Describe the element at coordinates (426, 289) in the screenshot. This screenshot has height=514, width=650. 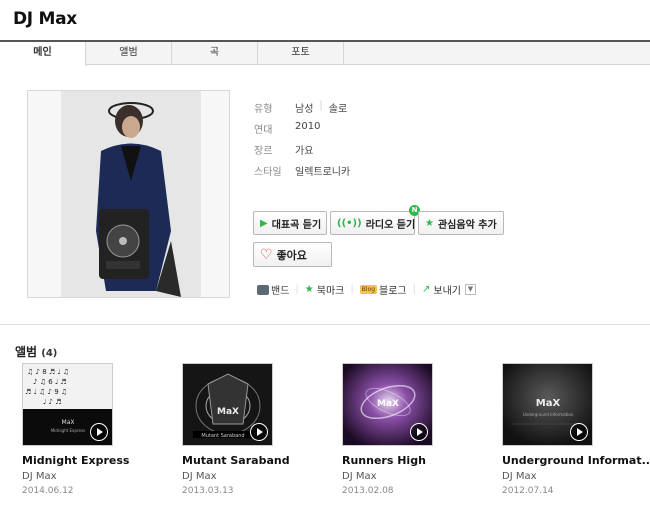
I see `send-arrow-icon: ↗` at that location.